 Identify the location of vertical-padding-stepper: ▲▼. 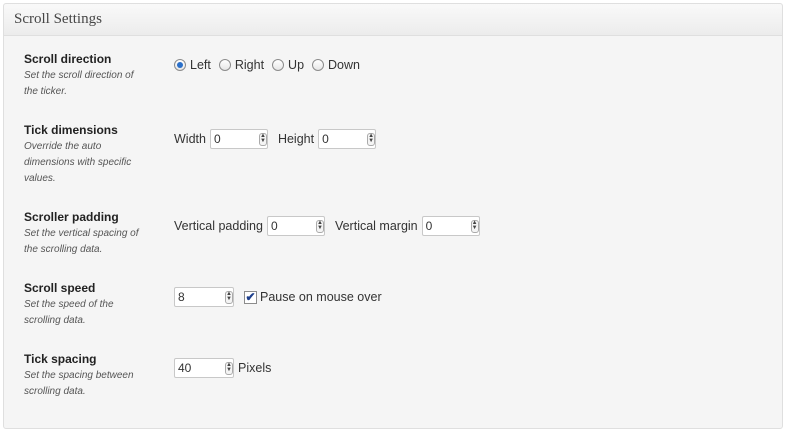
(295, 226).